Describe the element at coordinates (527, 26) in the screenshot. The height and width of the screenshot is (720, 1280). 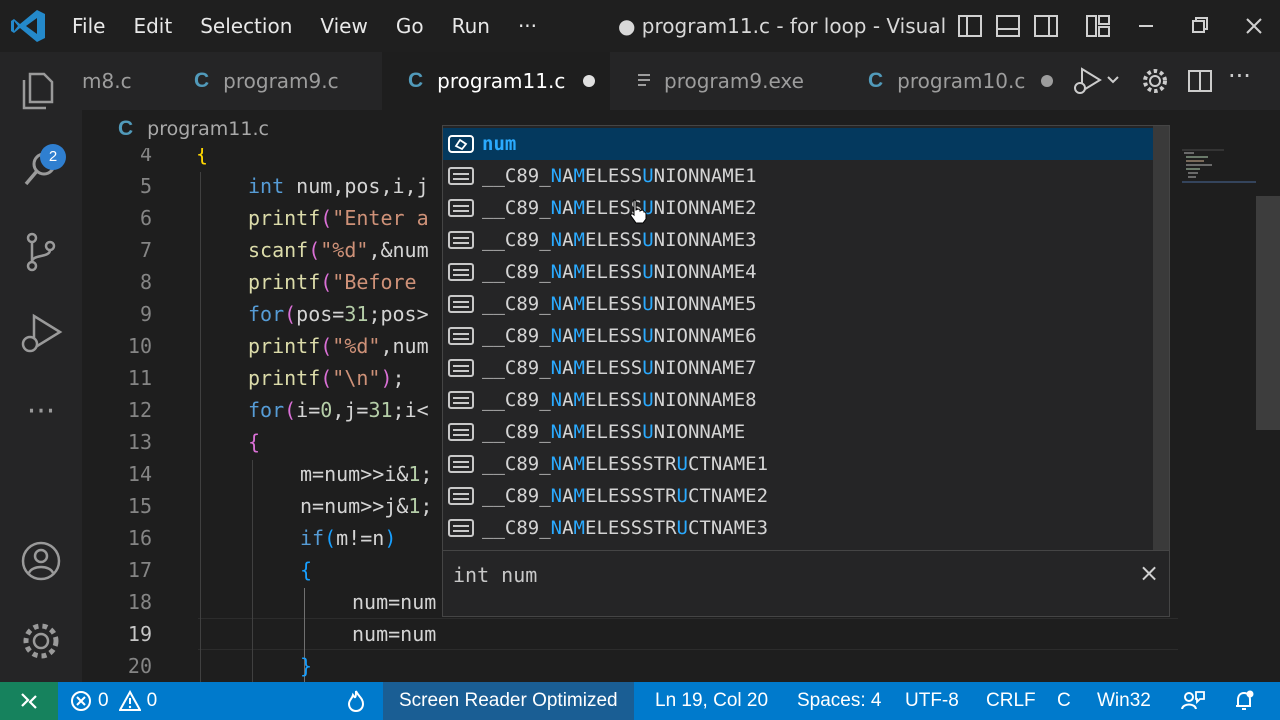
I see `menu-more: ···` at that location.